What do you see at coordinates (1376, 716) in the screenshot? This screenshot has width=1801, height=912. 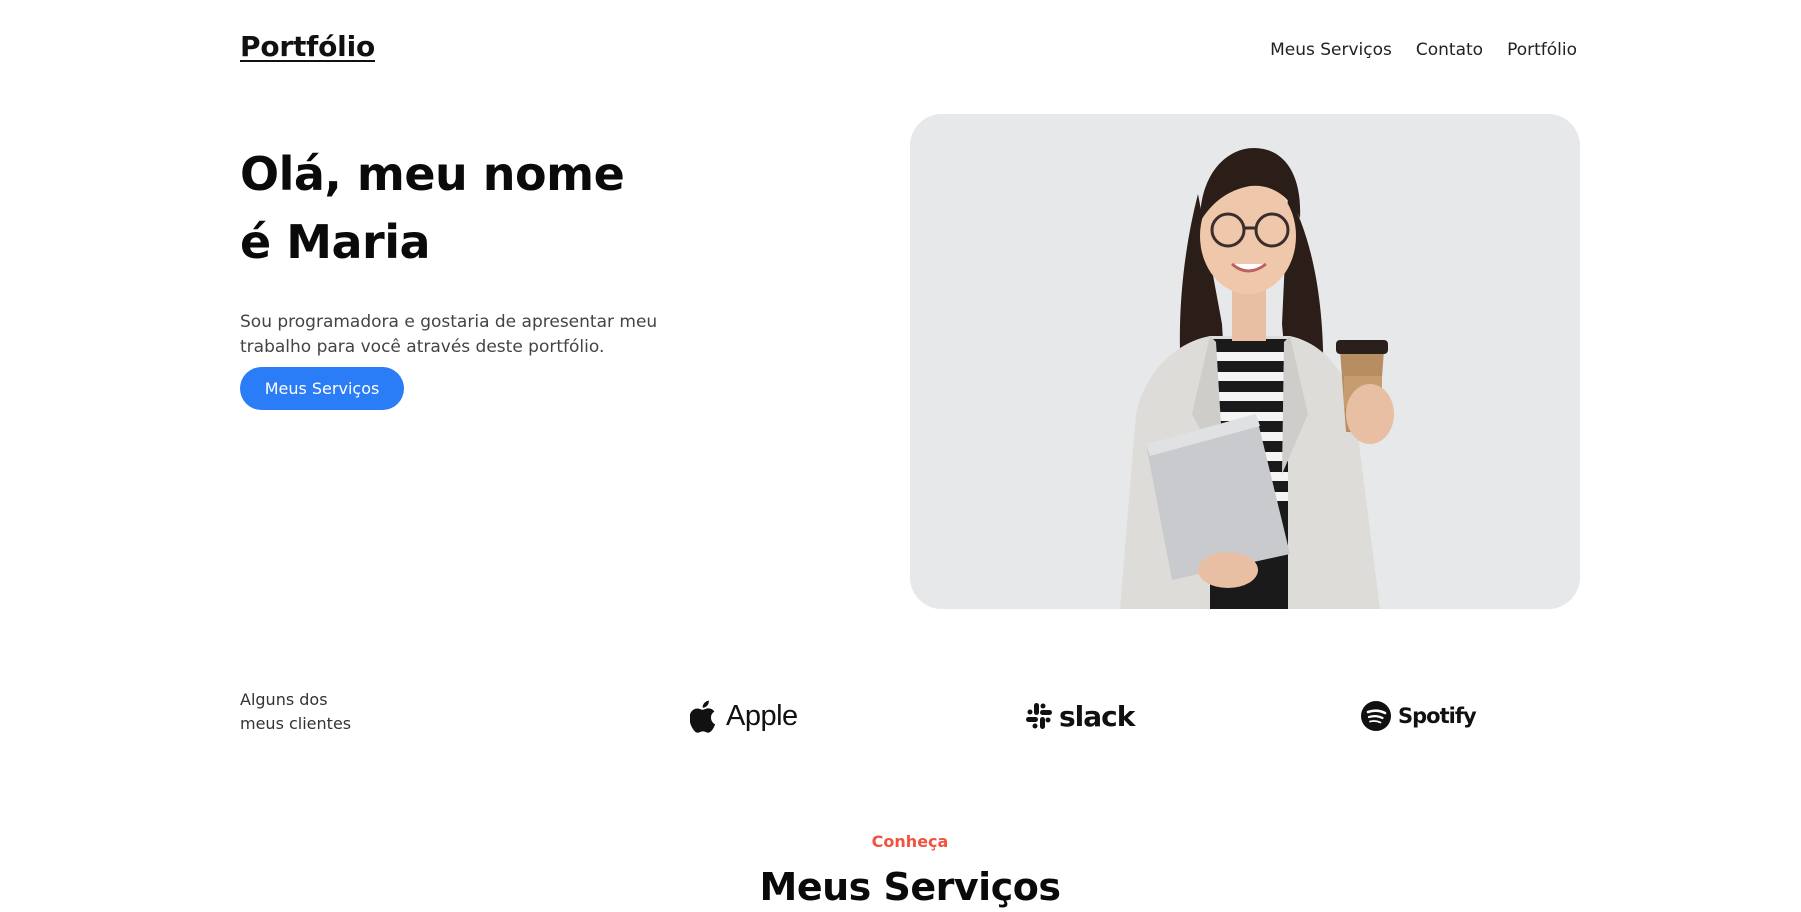 I see `spotify-logo-icon` at bounding box center [1376, 716].